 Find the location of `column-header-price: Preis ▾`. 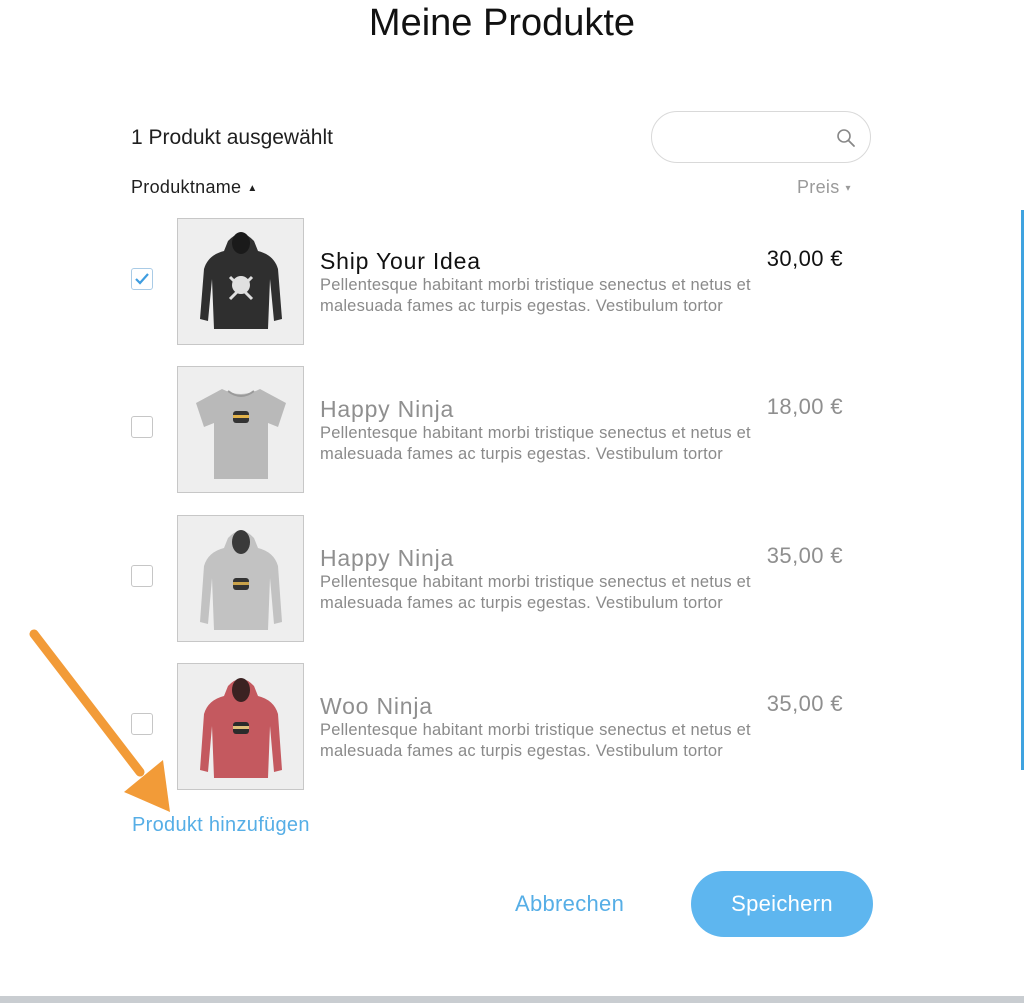

column-header-price: Preis ▾ is located at coordinates (824, 187).